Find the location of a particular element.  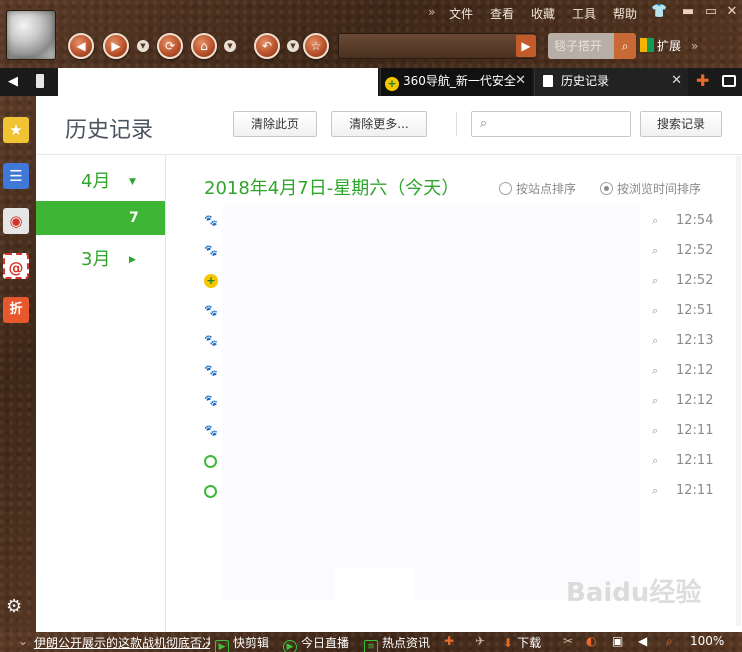

news-ticker-link: 伊朗公开展示的这款战机彻底否决 is located at coordinates (122, 642).